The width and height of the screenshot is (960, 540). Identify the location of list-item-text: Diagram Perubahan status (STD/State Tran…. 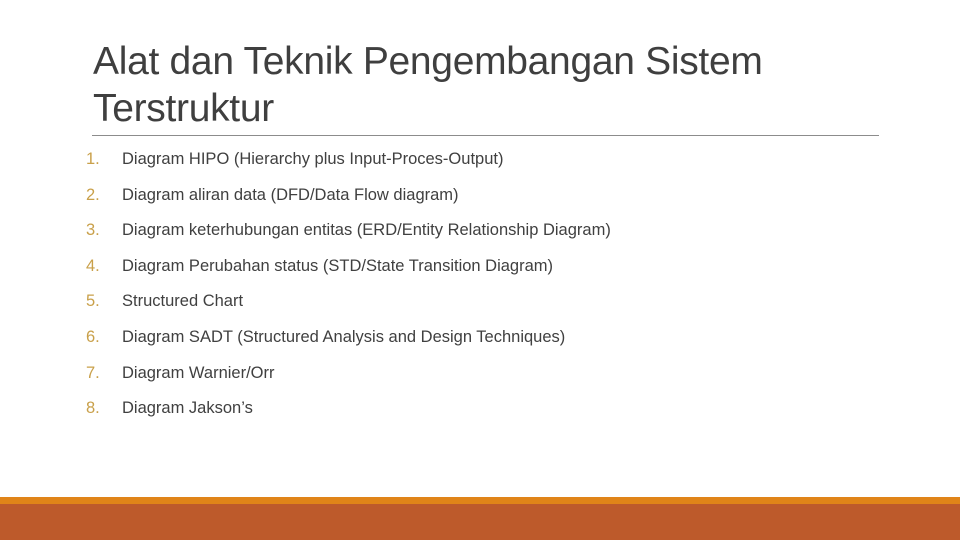
(338, 265).